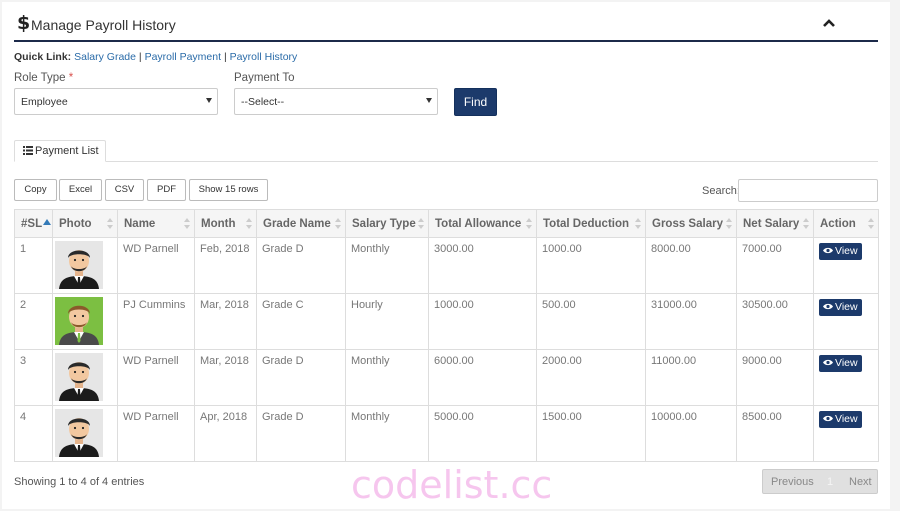 The height and width of the screenshot is (511, 900). Describe the element at coordinates (183, 57) in the screenshot. I see `link-payroll-payment: Payroll Payment` at that location.